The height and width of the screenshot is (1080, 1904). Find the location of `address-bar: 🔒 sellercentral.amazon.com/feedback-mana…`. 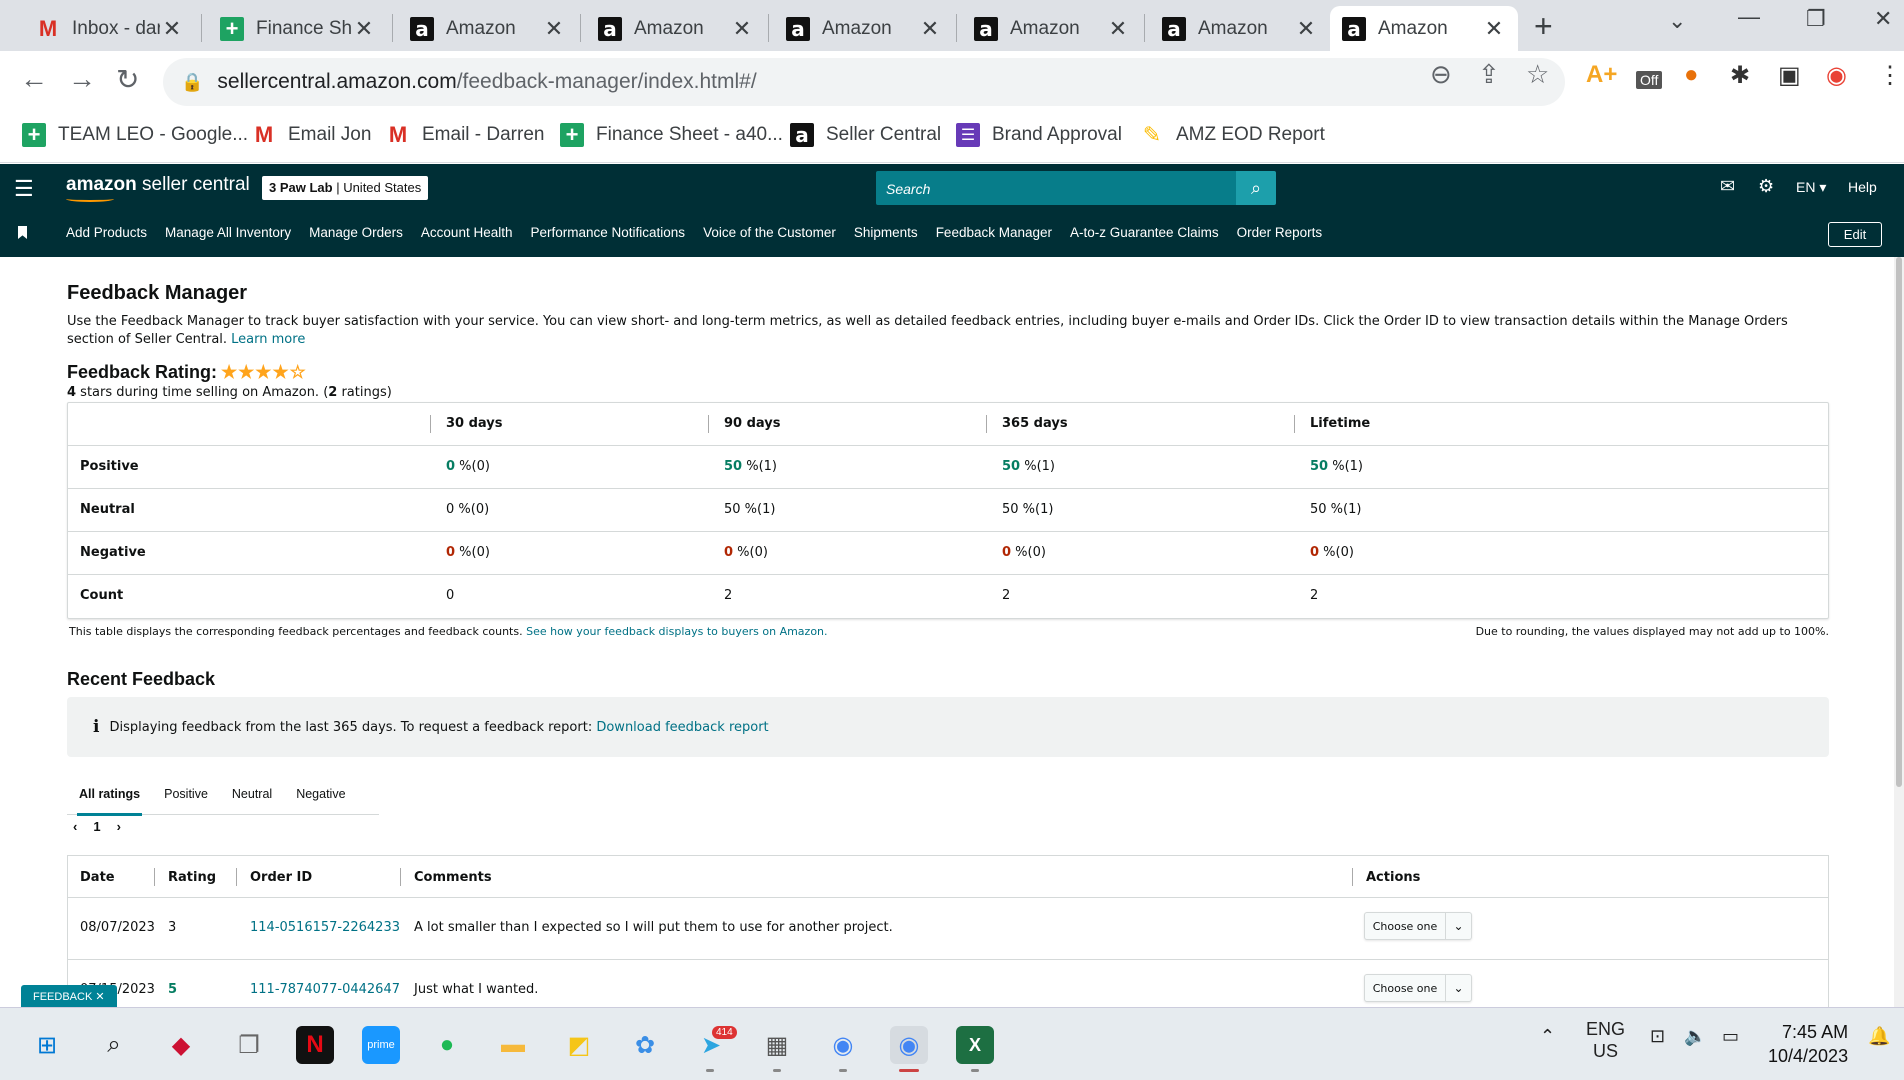

address-bar: 🔒 sellercentral.amazon.com/feedback-mana… is located at coordinates (864, 82).